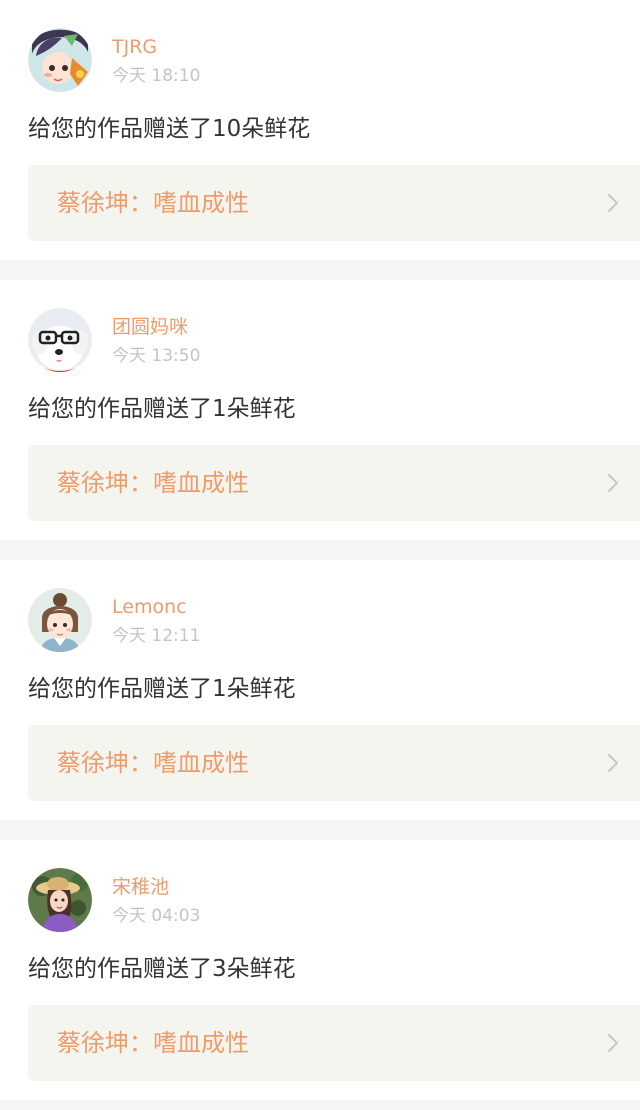 The width and height of the screenshot is (640, 1110). What do you see at coordinates (156, 916) in the screenshot?
I see `timestamp: 今天 04:03` at bounding box center [156, 916].